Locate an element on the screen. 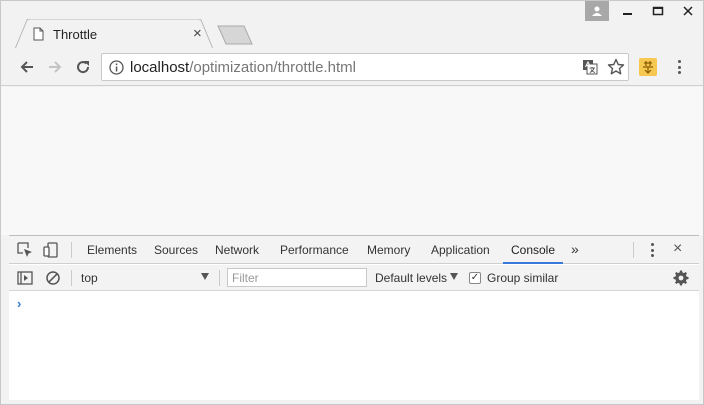 This screenshot has height=405, width=704. devtools-menu-icon is located at coordinates (653, 250).